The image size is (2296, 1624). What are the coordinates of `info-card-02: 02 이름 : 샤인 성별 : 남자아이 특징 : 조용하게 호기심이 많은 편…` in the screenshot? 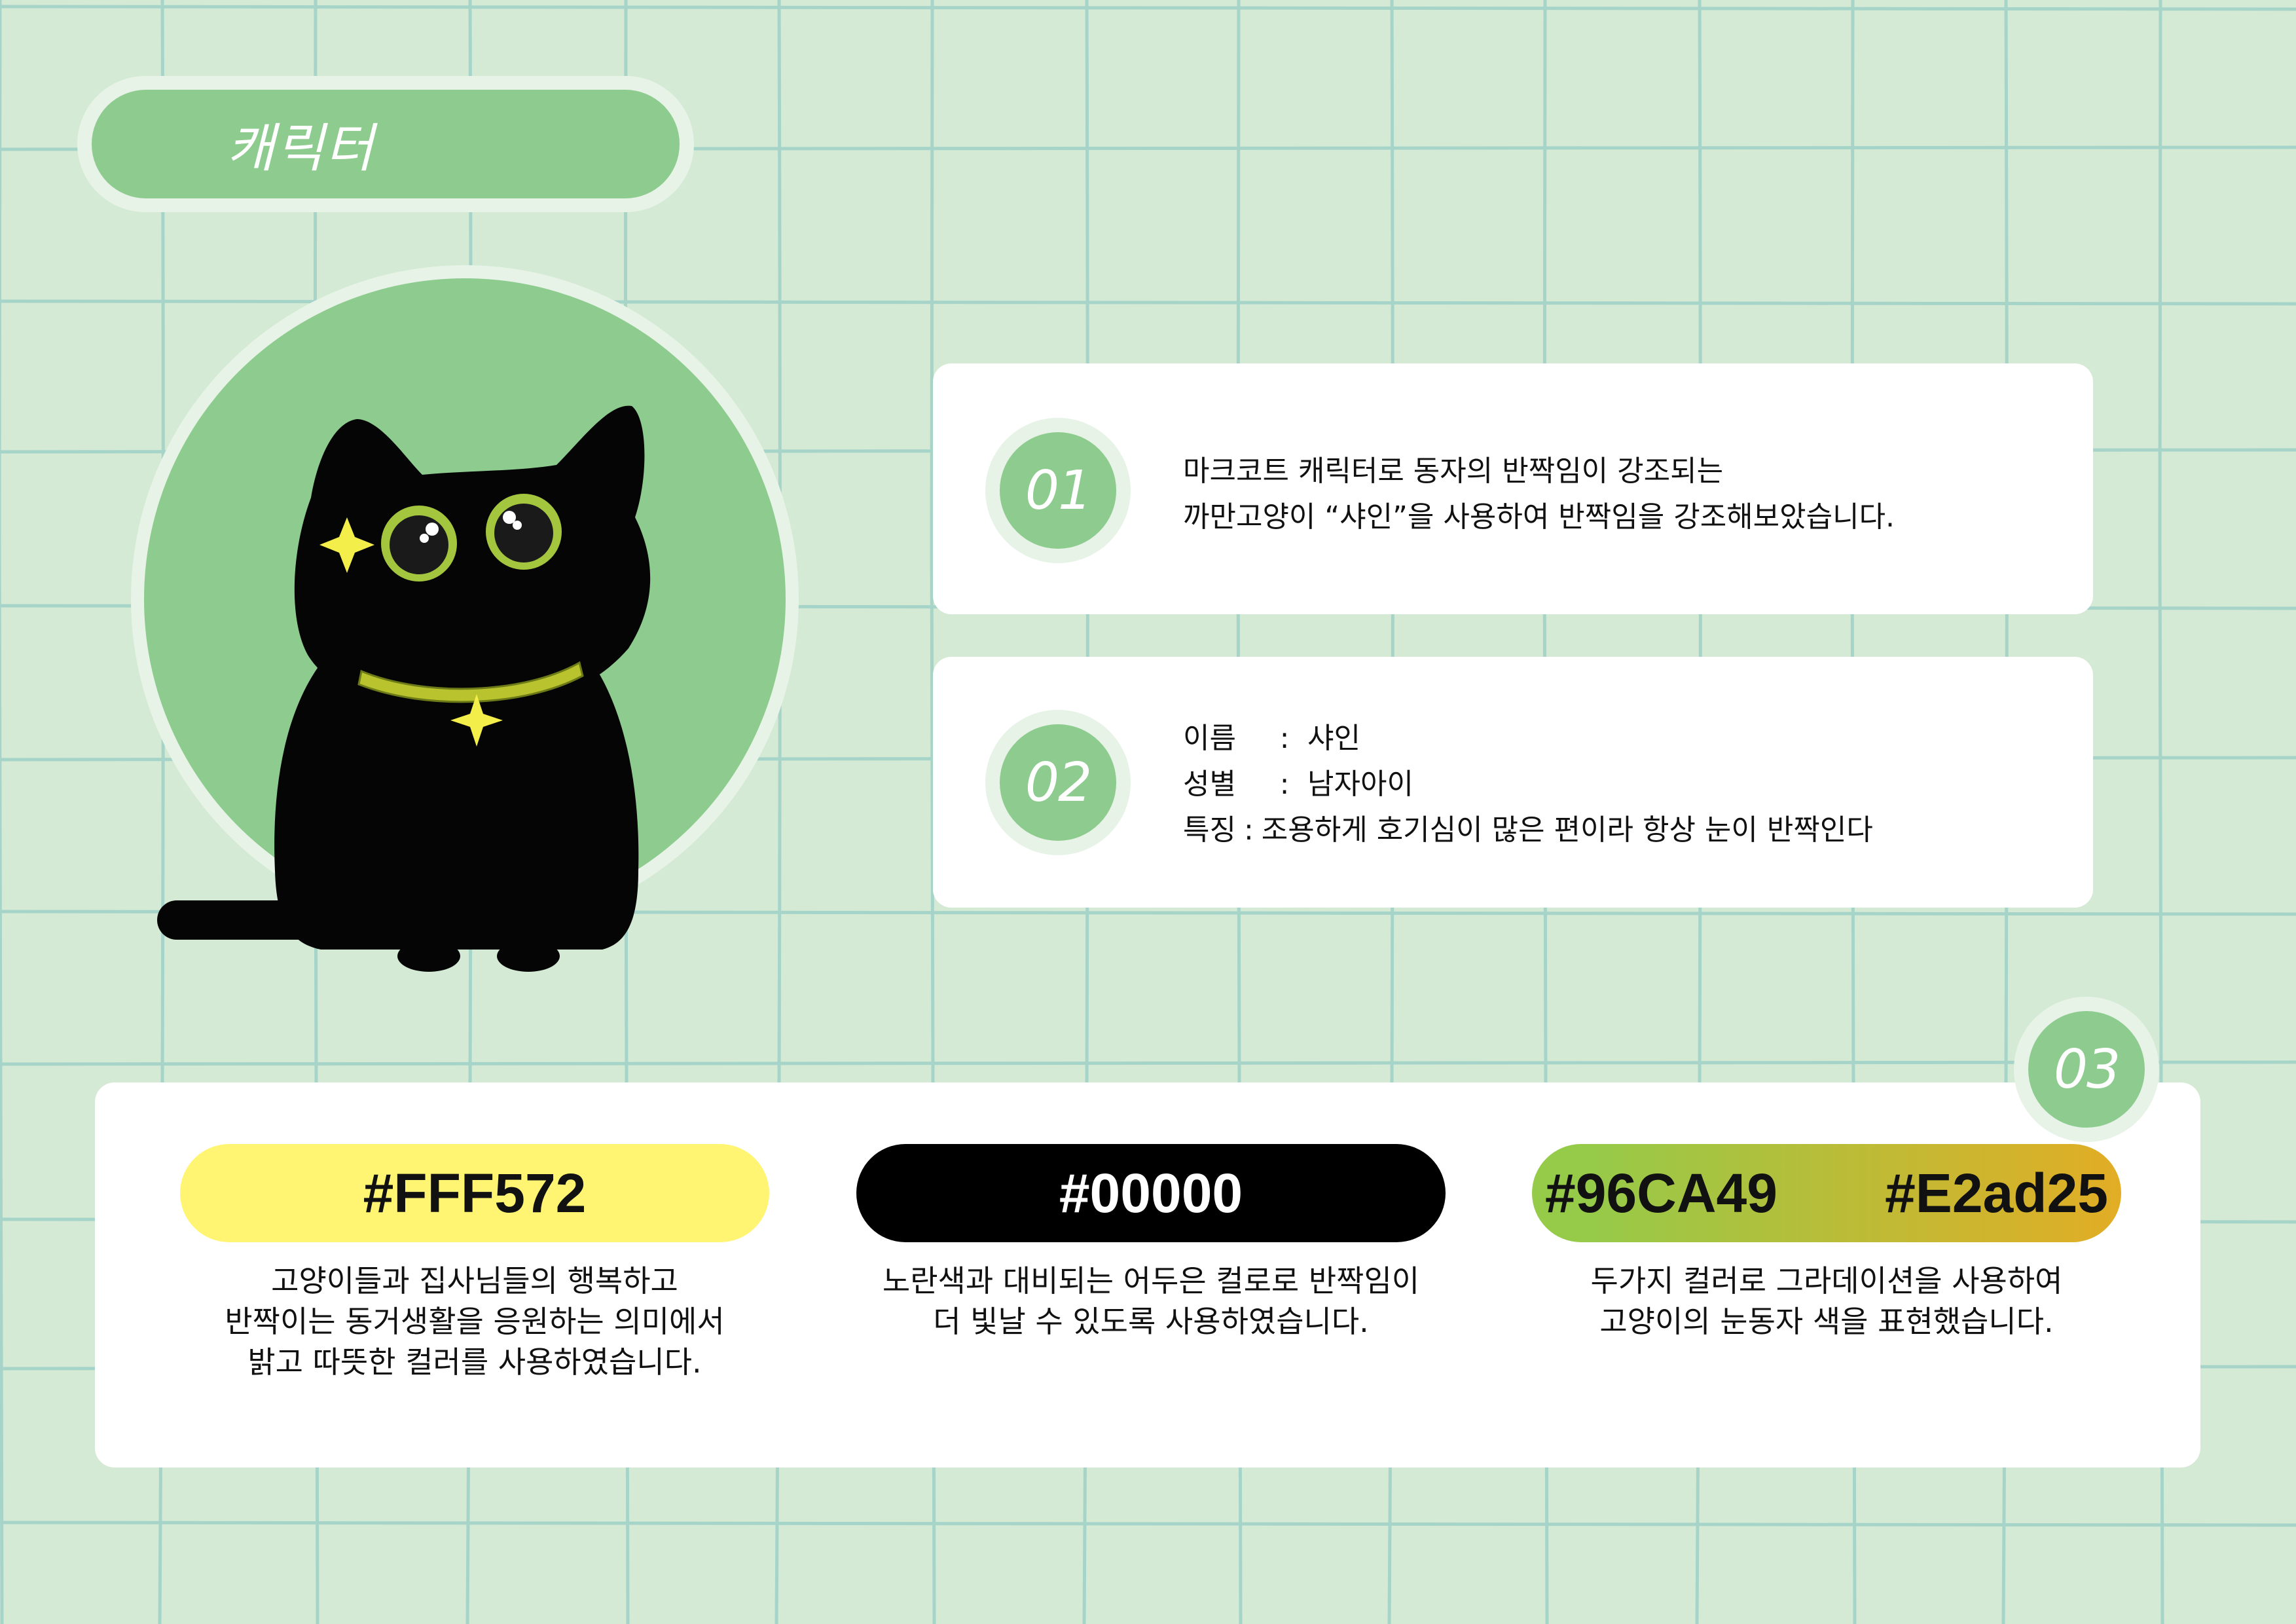 It's located at (1513, 782).